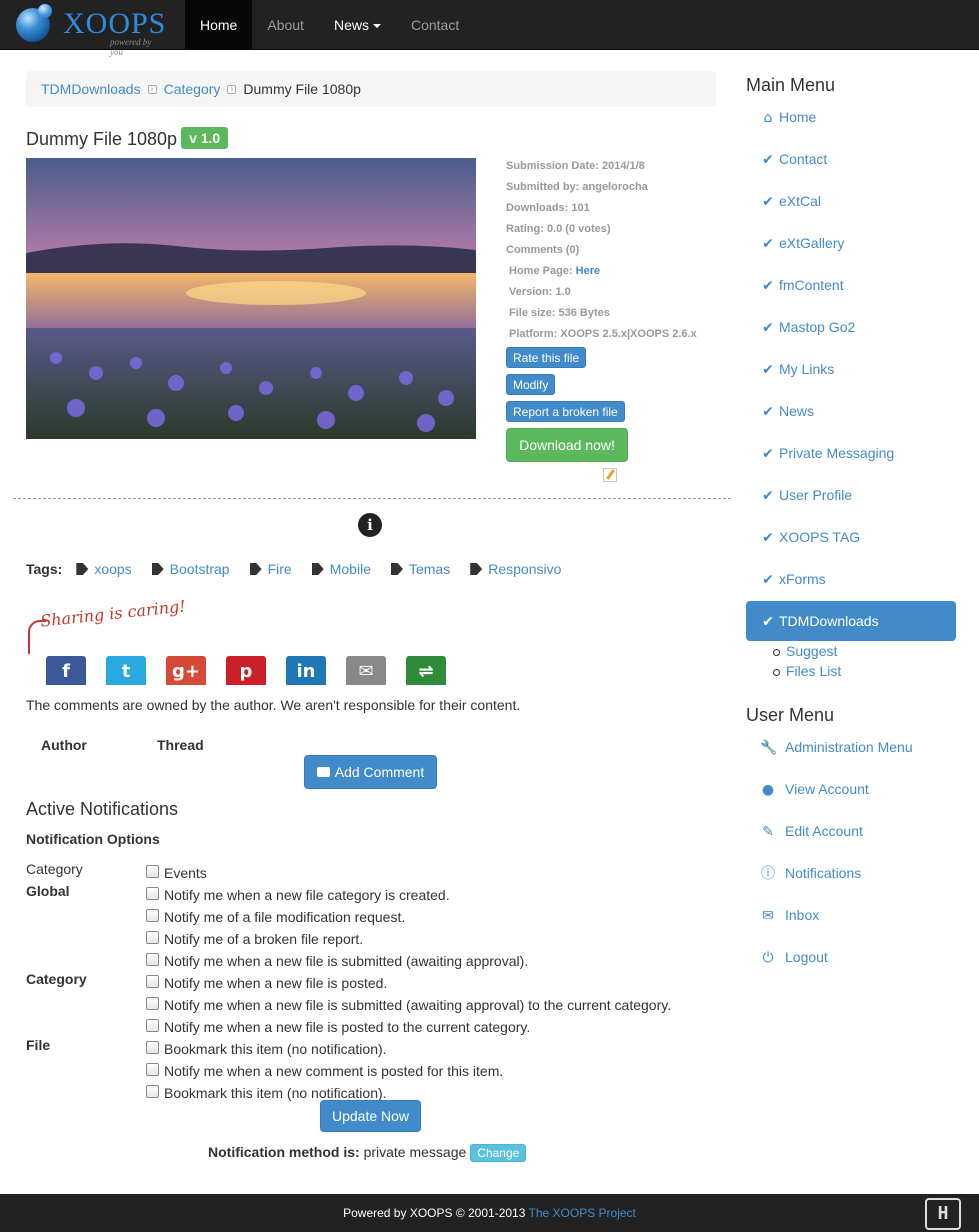 This screenshot has height=1232, width=979. I want to click on notification-option-label: Events, so click(185, 873).